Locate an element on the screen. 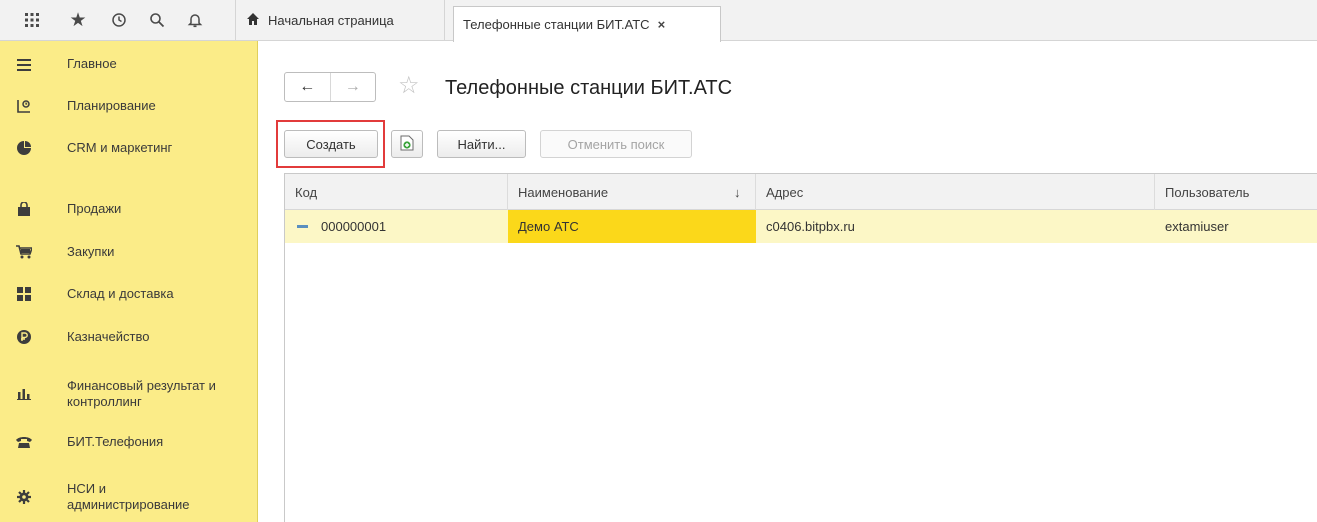 The image size is (1317, 522). page-title: Телефонные станции БИТ.АТС is located at coordinates (589, 88).